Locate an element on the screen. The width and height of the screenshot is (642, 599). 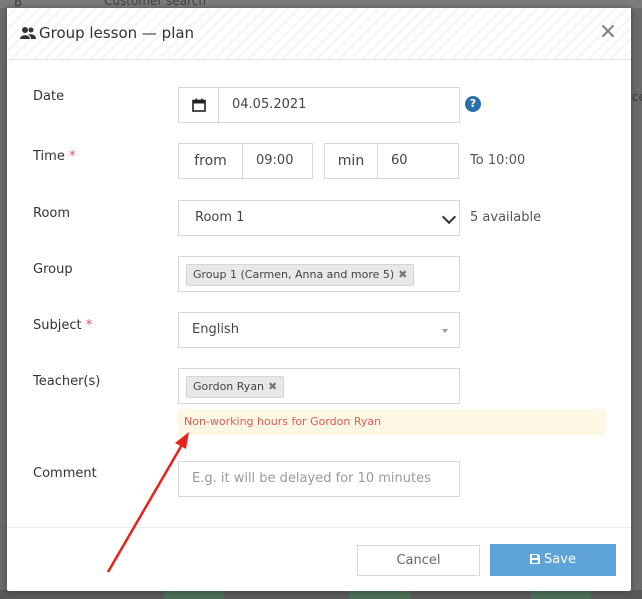
save-button-label: Save is located at coordinates (560, 559).